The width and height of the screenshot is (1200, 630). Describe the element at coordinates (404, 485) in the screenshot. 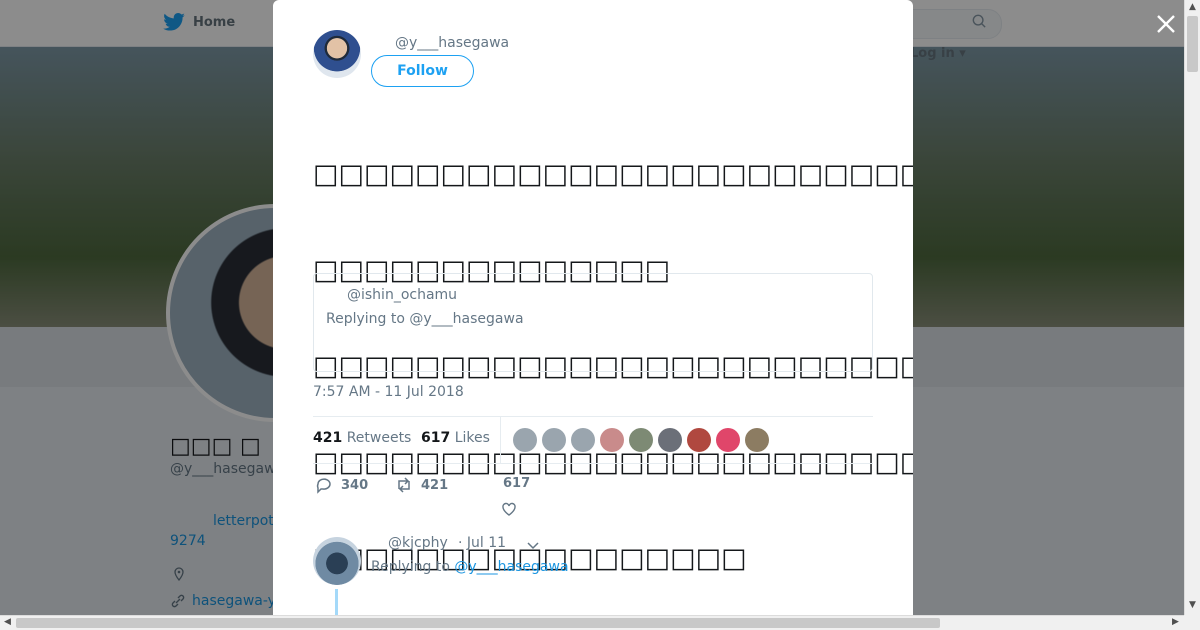

I see `retweet-icon` at that location.